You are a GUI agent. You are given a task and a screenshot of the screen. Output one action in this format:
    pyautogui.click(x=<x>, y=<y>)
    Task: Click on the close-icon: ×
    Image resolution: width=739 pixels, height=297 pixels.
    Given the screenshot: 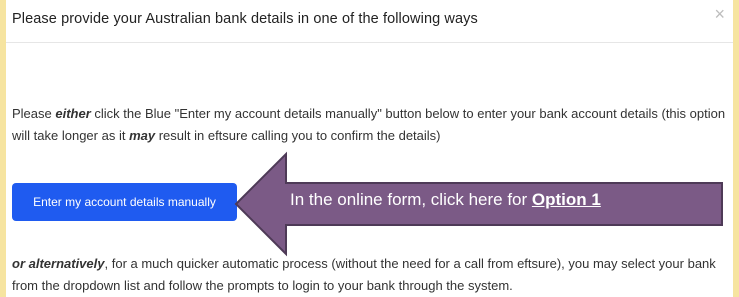 What is the action you would take?
    pyautogui.click(x=719, y=14)
    